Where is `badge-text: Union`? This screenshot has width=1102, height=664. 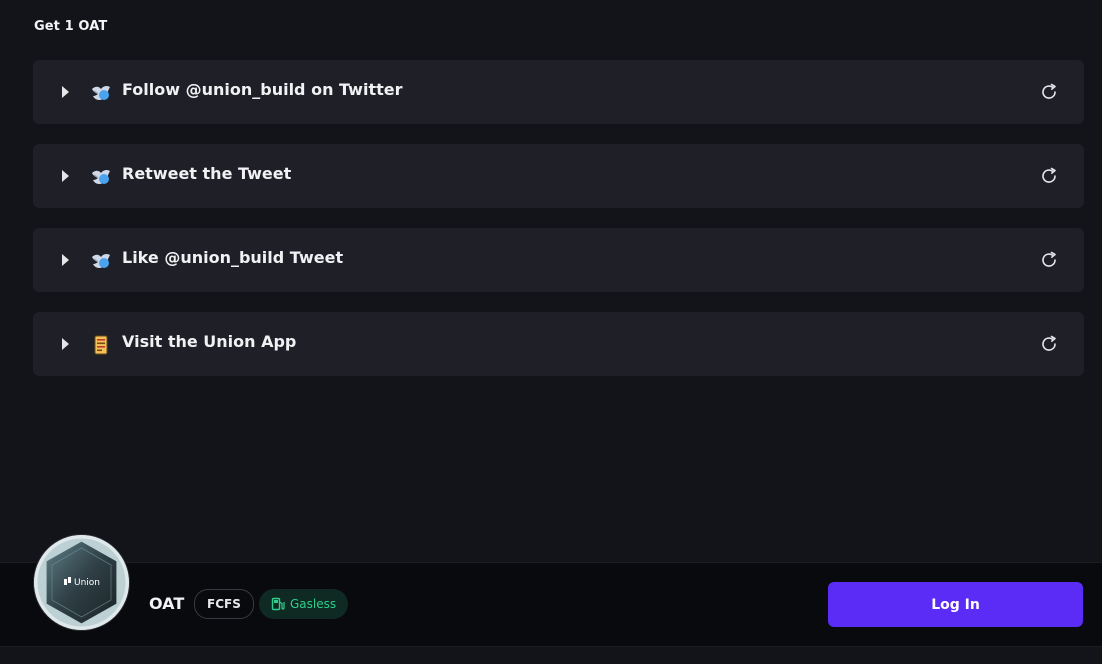 badge-text: Union is located at coordinates (87, 583).